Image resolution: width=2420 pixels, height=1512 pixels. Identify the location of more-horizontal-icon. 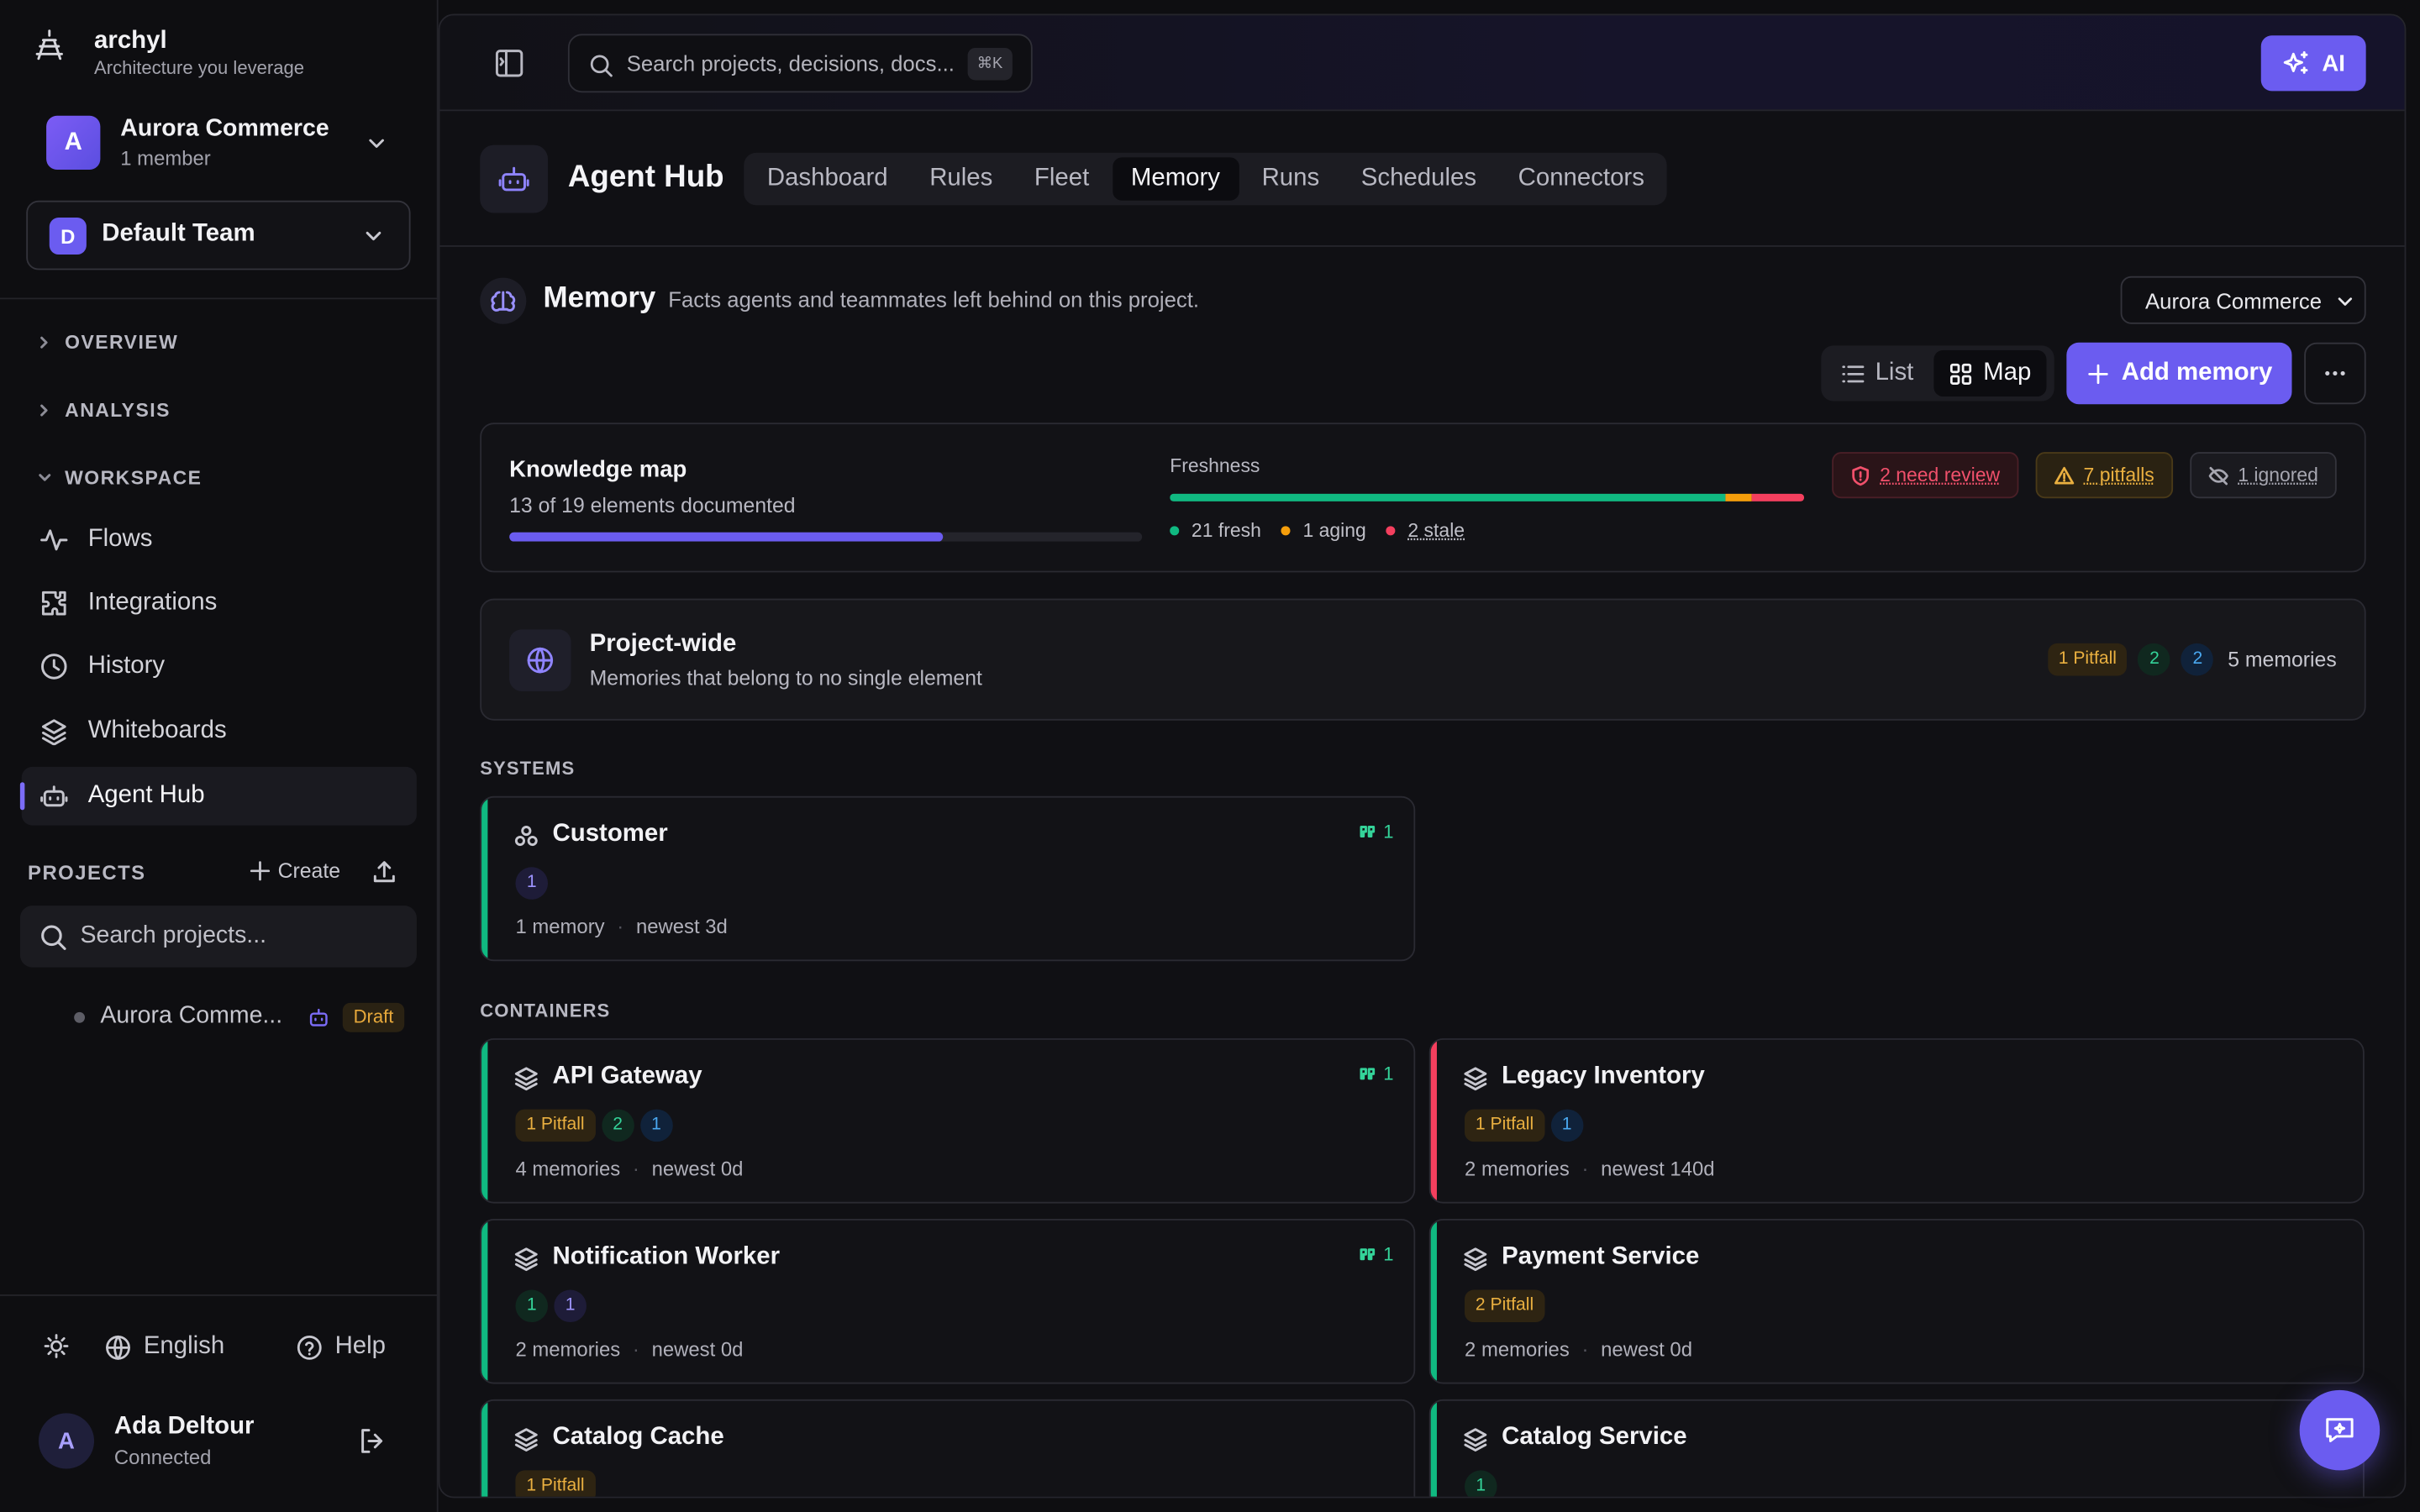
(2335, 373).